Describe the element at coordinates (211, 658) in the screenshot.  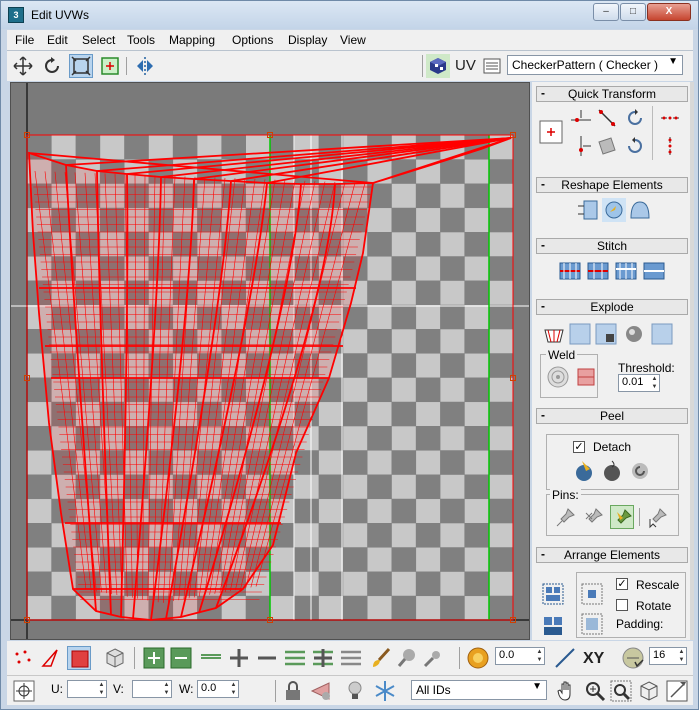
I see `loop-button` at that location.